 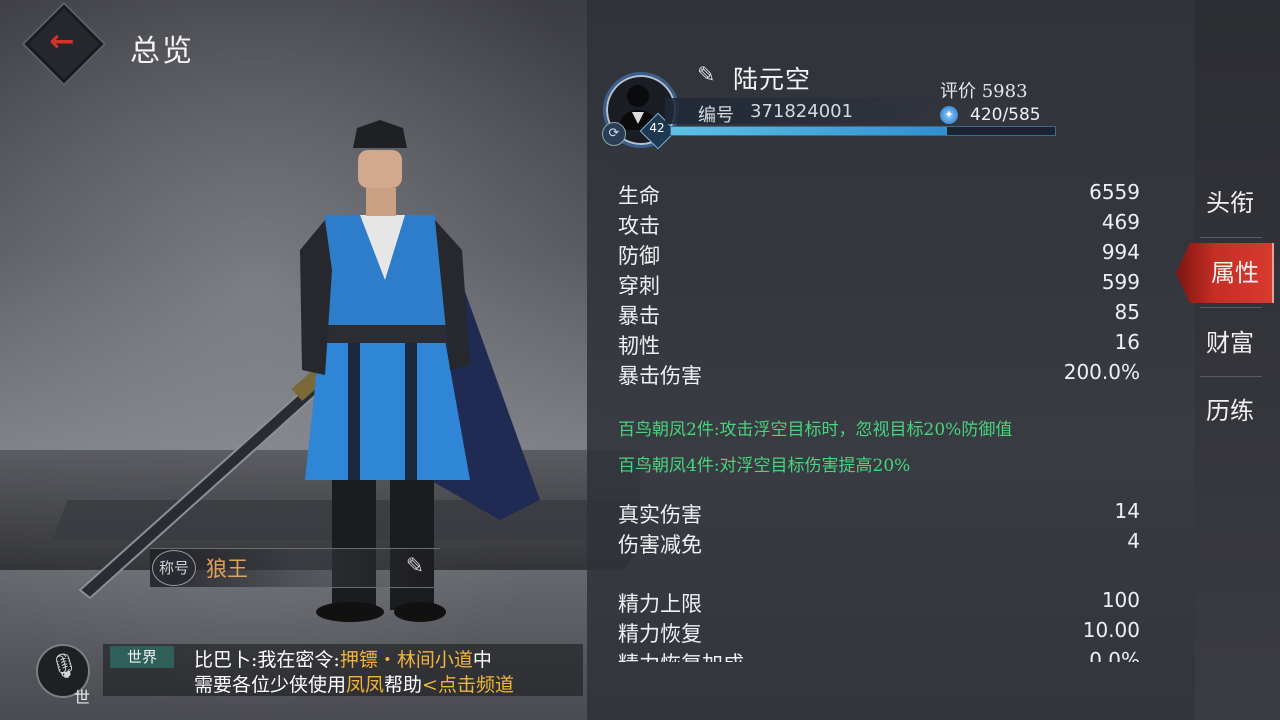 I want to click on id-label: 编号, so click(x=716, y=115).